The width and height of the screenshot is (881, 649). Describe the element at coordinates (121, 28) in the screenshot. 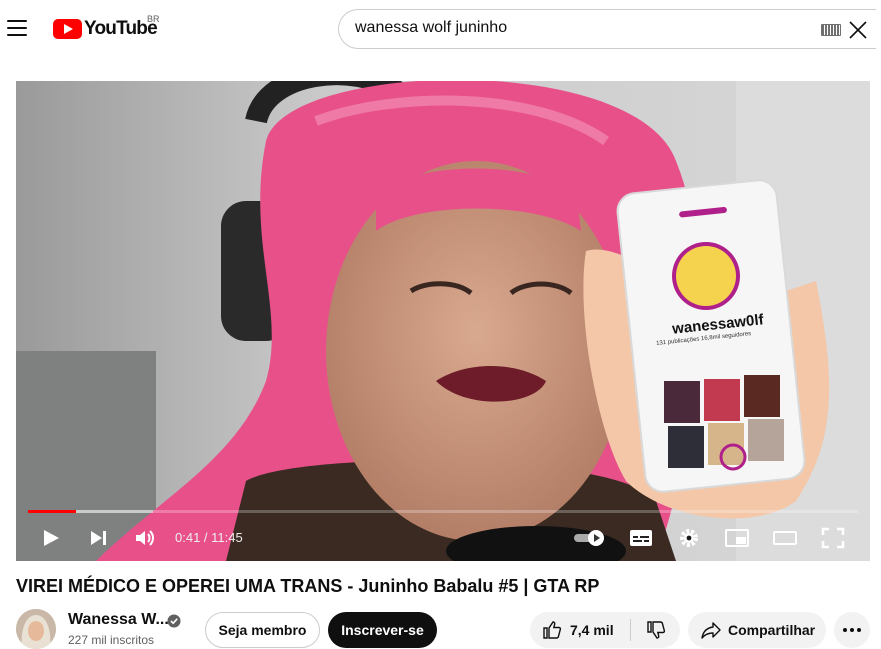

I see `logo-text: YouTube` at that location.